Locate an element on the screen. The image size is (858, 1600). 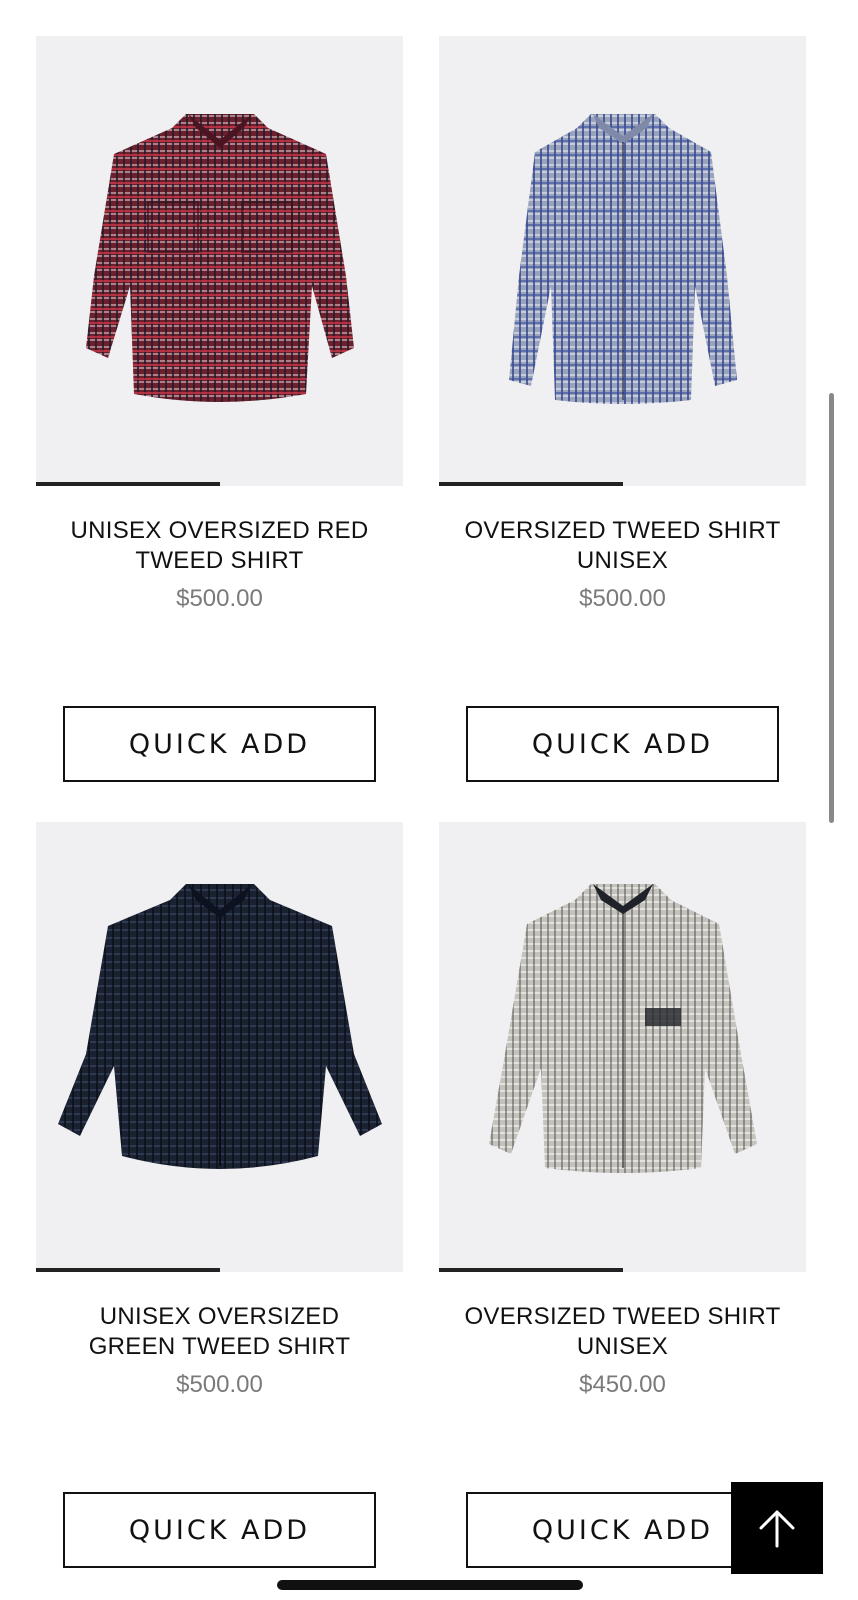
arrow-up-icon is located at coordinates (777, 1529).